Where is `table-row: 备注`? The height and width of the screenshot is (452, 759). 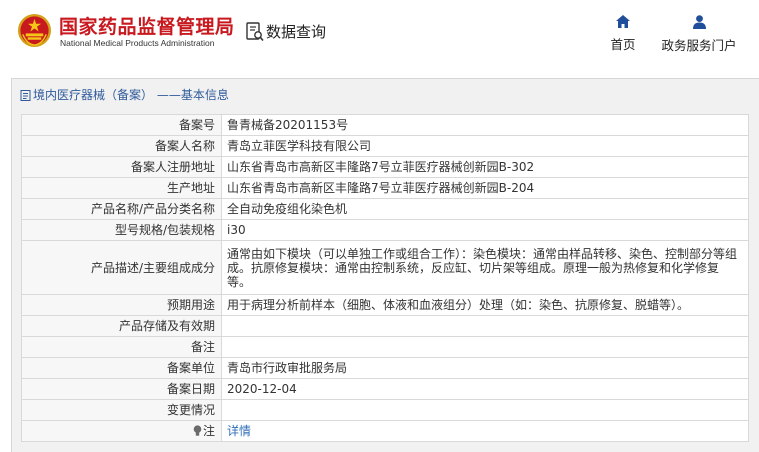 table-row: 备注 is located at coordinates (385, 347).